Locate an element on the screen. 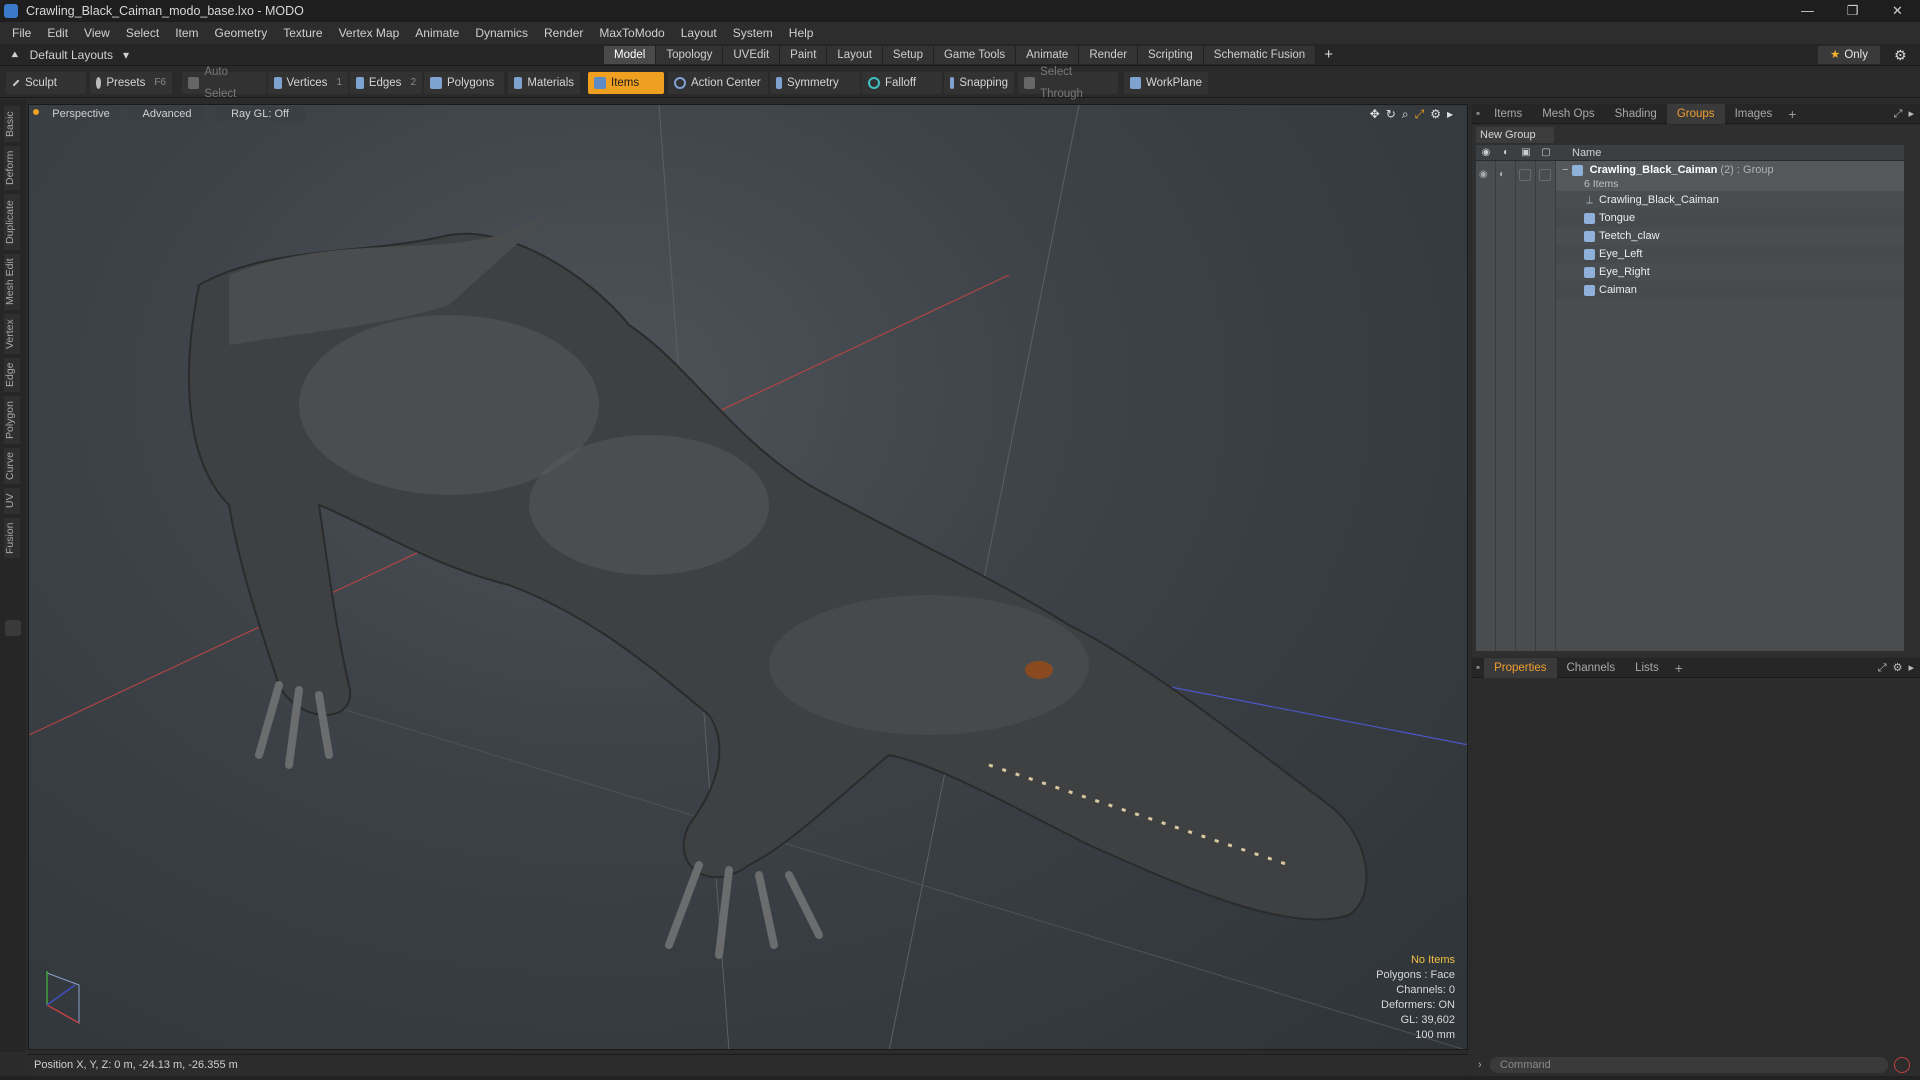  menu-vertex-map: Vertex Map is located at coordinates (369, 33).